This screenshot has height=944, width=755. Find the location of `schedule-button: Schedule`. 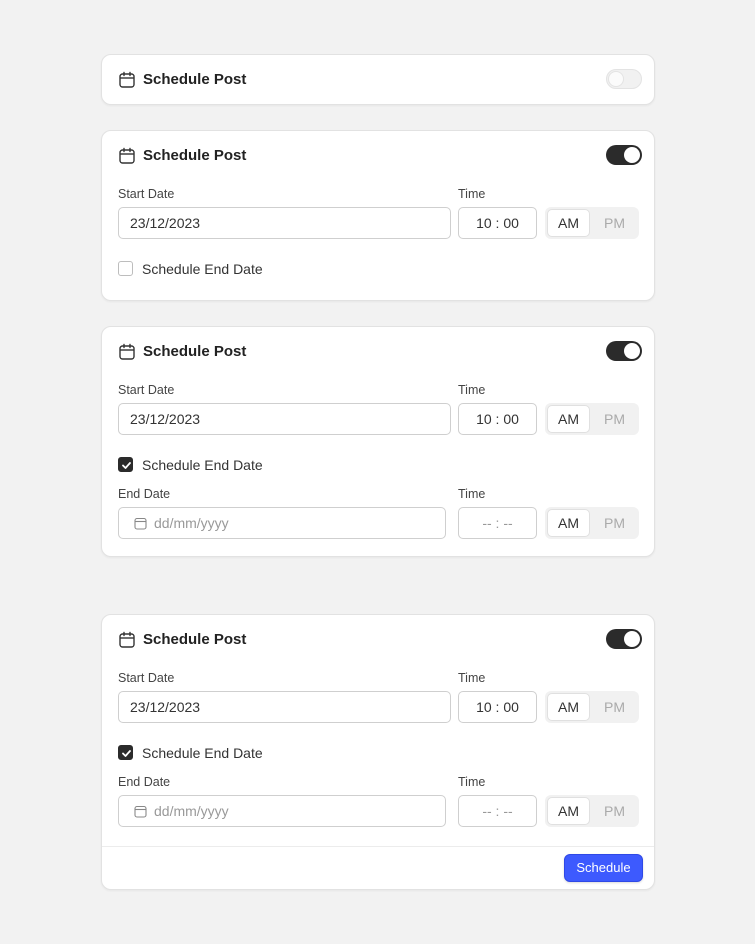

schedule-button: Schedule is located at coordinates (603, 868).